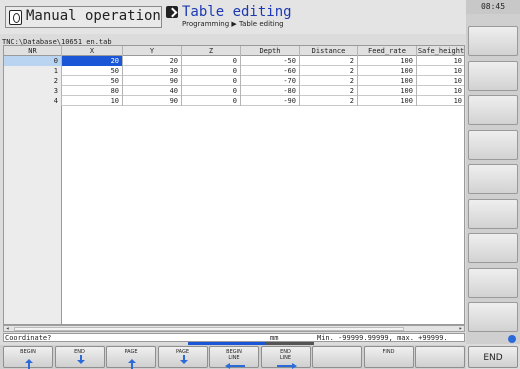 The width and height of the screenshot is (520, 369). I want to click on softkey-button: END LINE, so click(285, 357).